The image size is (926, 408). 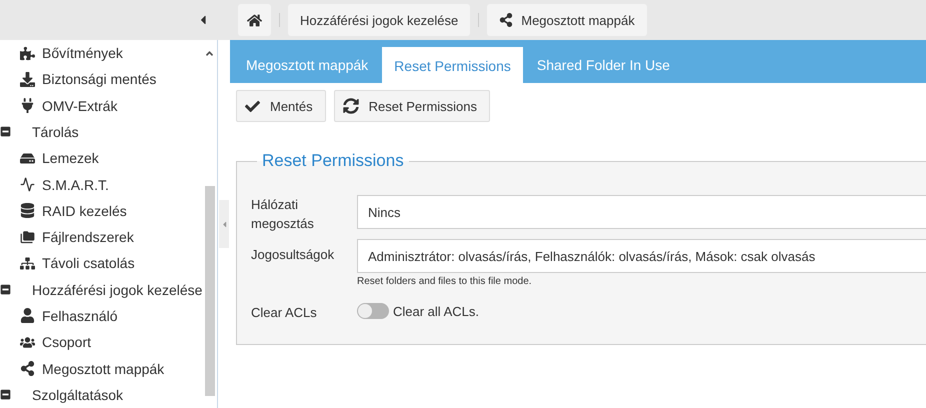 I want to click on sidebar-item: Biztonsági mentés, so click(x=108, y=79).